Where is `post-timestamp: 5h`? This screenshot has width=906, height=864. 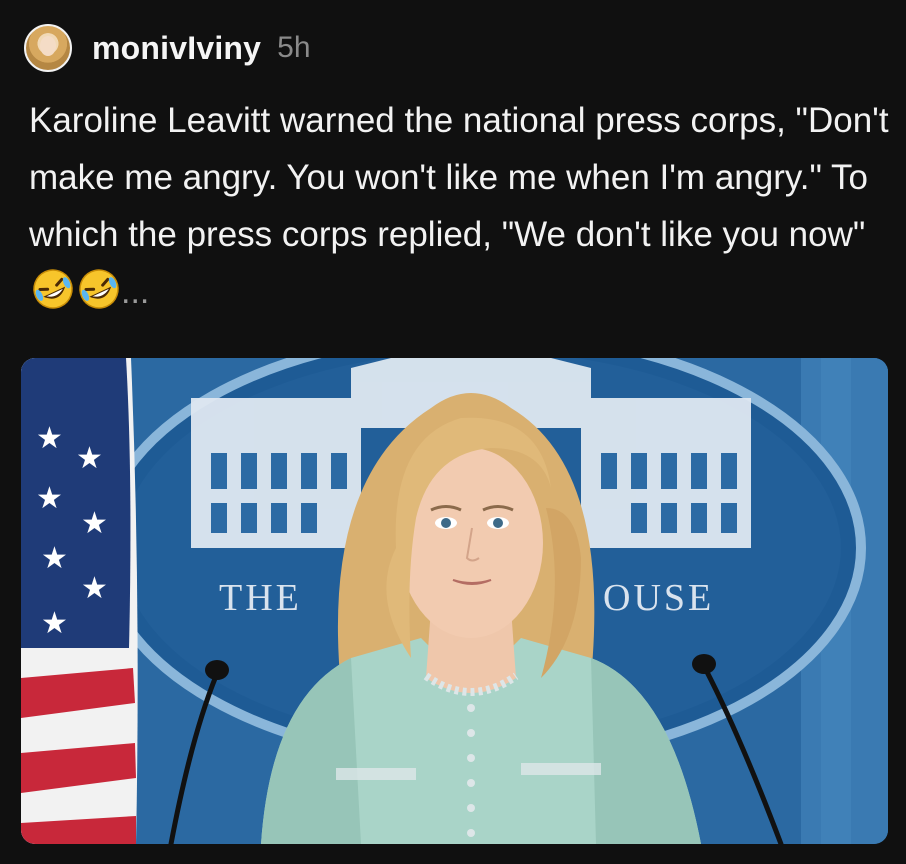
post-timestamp: 5h is located at coordinates (294, 47).